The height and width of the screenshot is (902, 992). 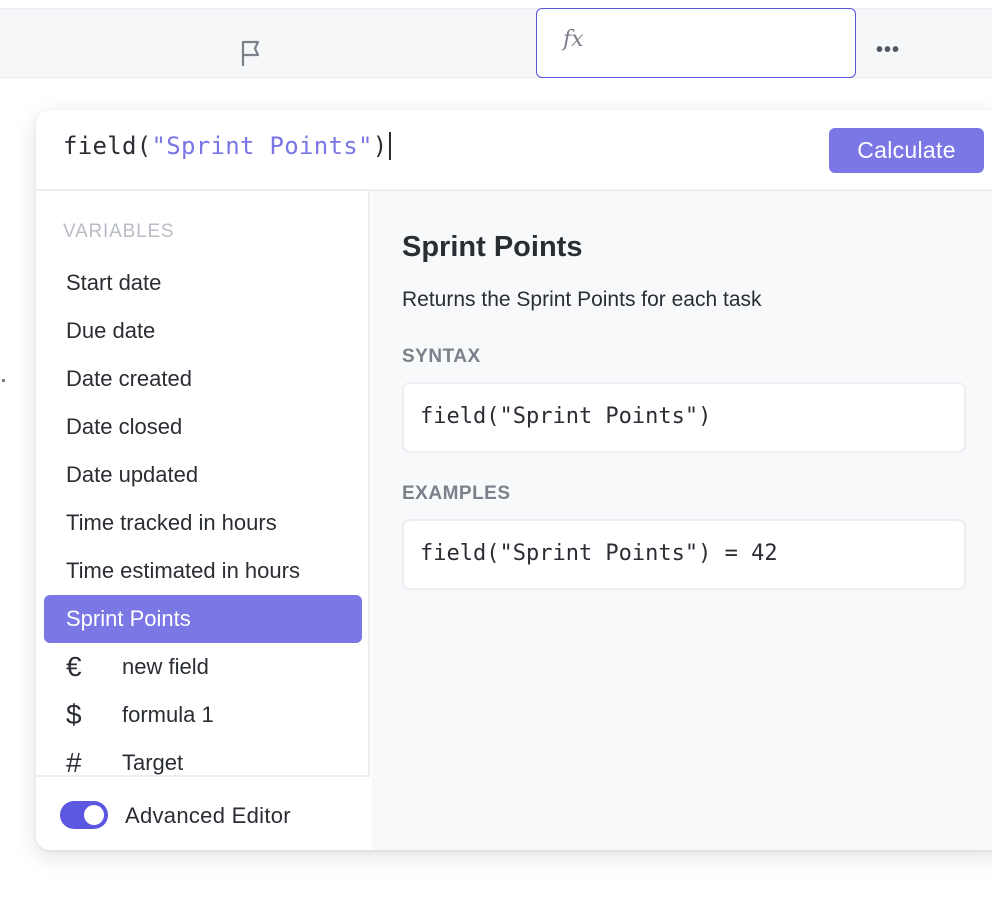 I want to click on calculate-button: Calculate, so click(x=906, y=150).